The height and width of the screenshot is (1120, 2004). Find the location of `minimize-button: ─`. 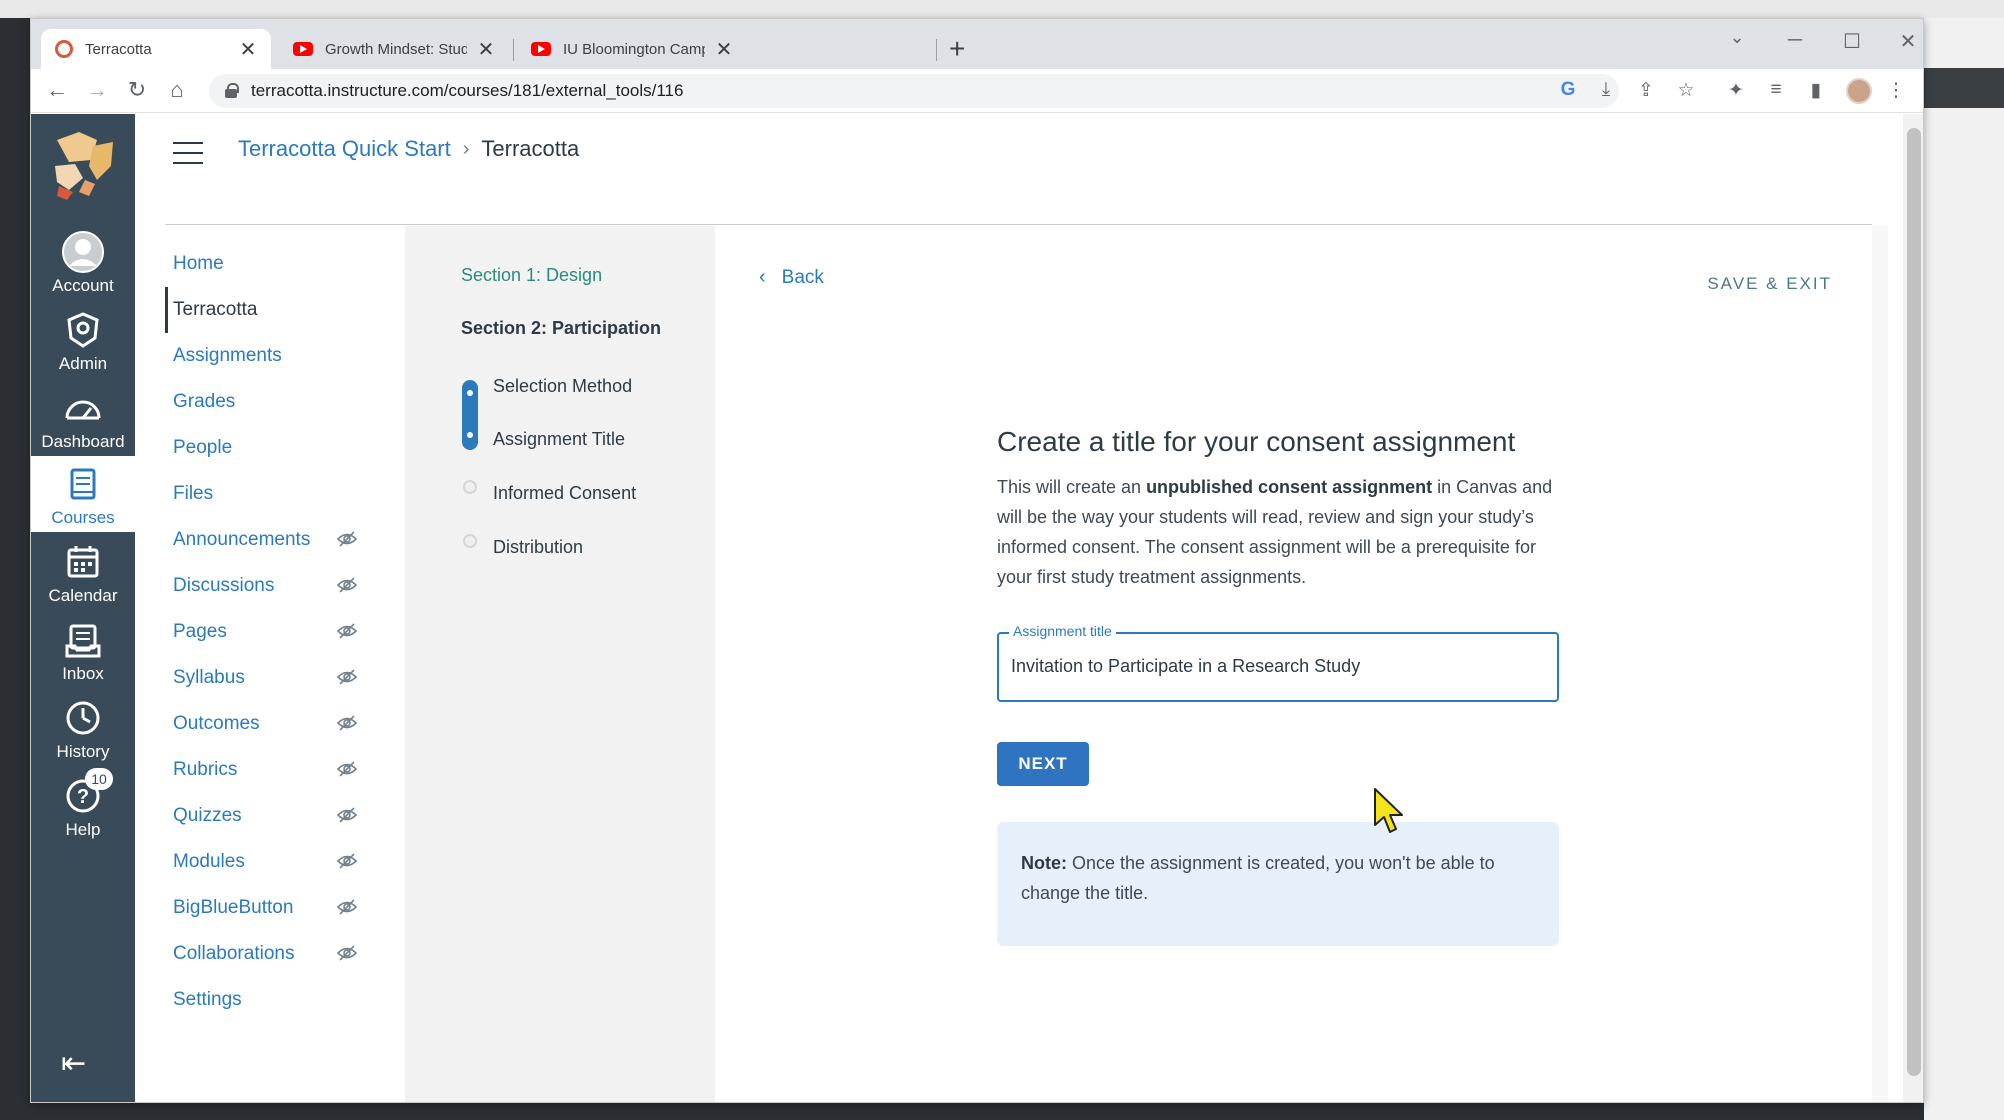

minimize-button: ─ is located at coordinates (1795, 40).